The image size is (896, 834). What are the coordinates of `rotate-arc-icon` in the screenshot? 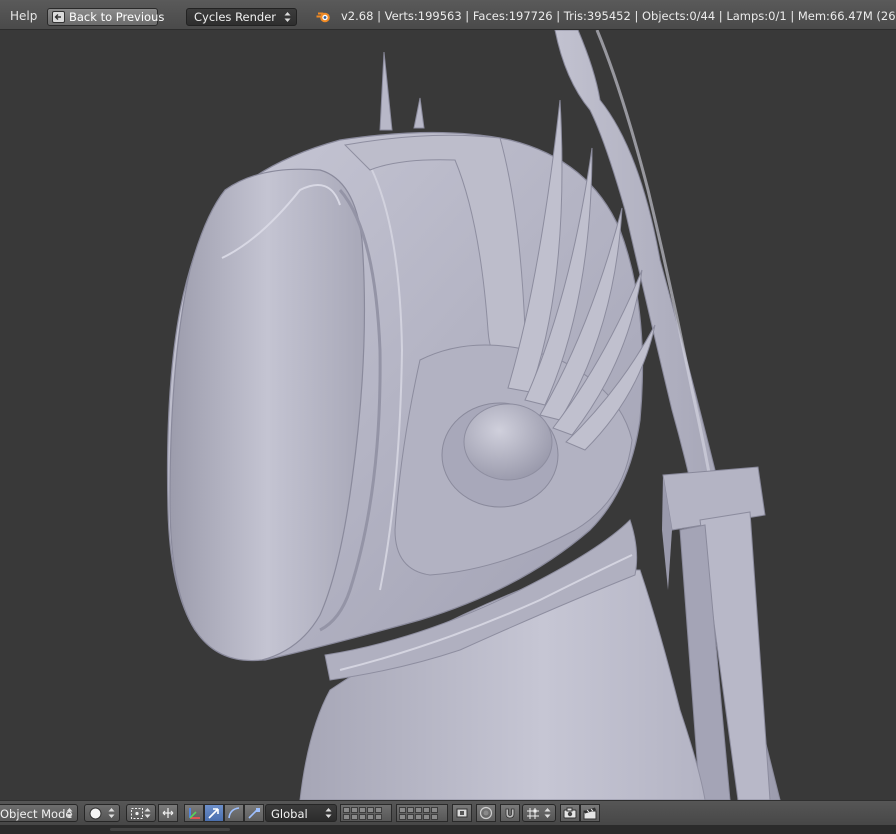 It's located at (234, 813).